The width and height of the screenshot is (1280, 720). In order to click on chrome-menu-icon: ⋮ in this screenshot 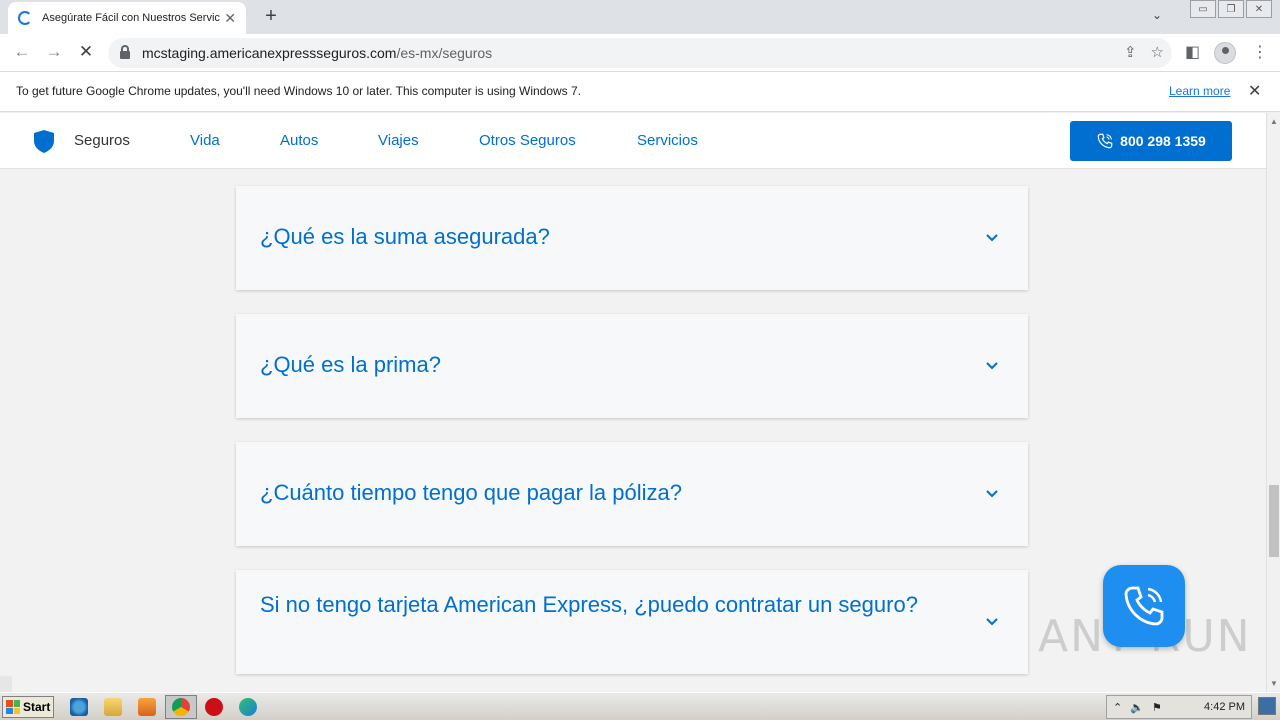, I will do `click(1260, 52)`.